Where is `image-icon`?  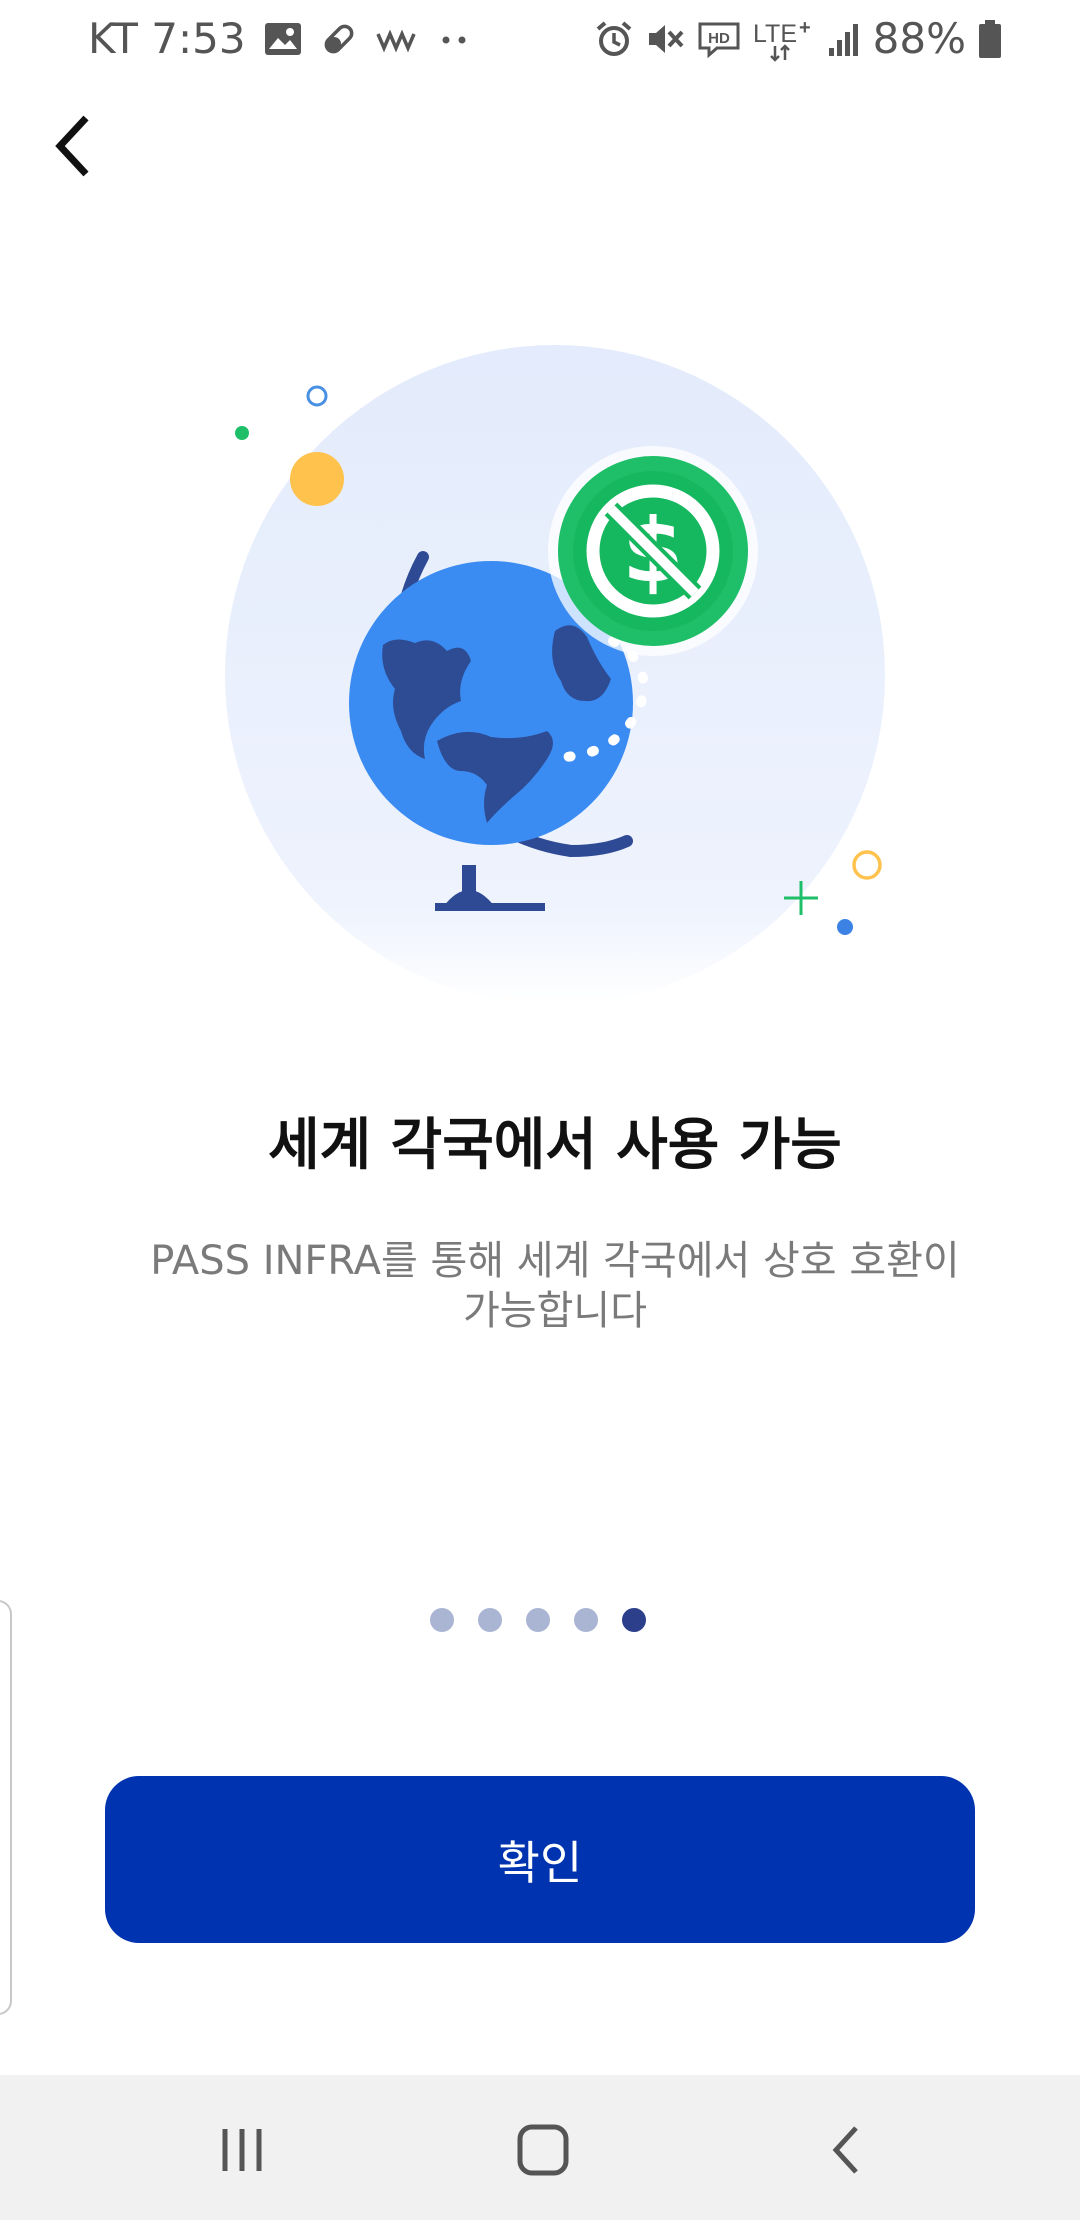
image-icon is located at coordinates (283, 39).